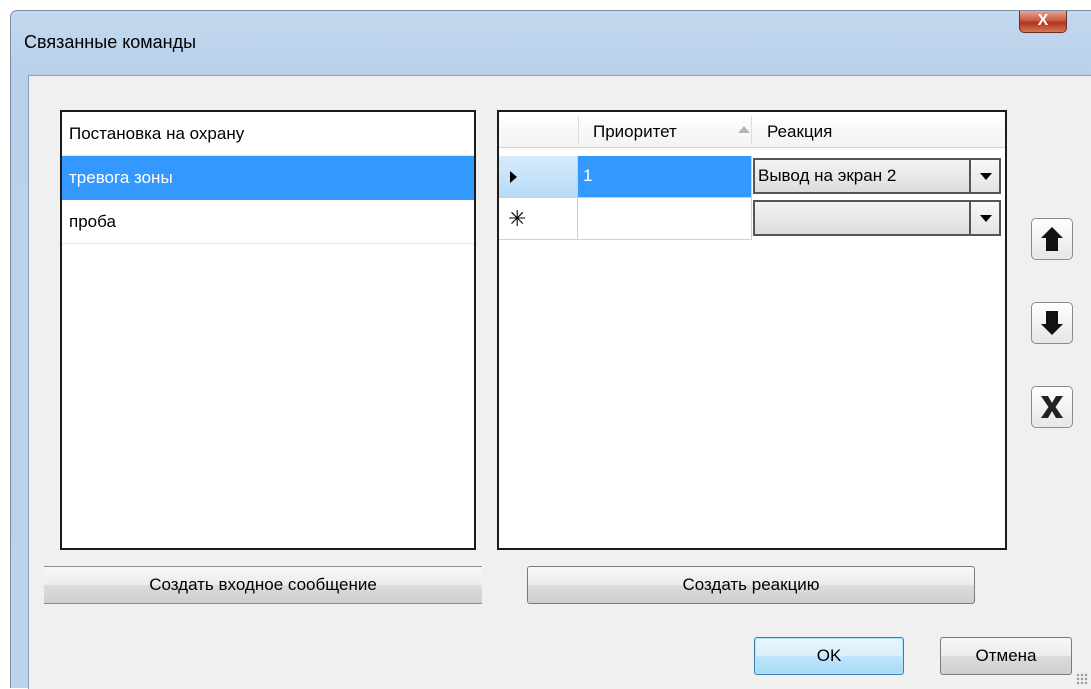 Image resolution: width=1091 pixels, height=689 pixels. Describe the element at coordinates (744, 129) in the screenshot. I see `sort-ascending-icon` at that location.